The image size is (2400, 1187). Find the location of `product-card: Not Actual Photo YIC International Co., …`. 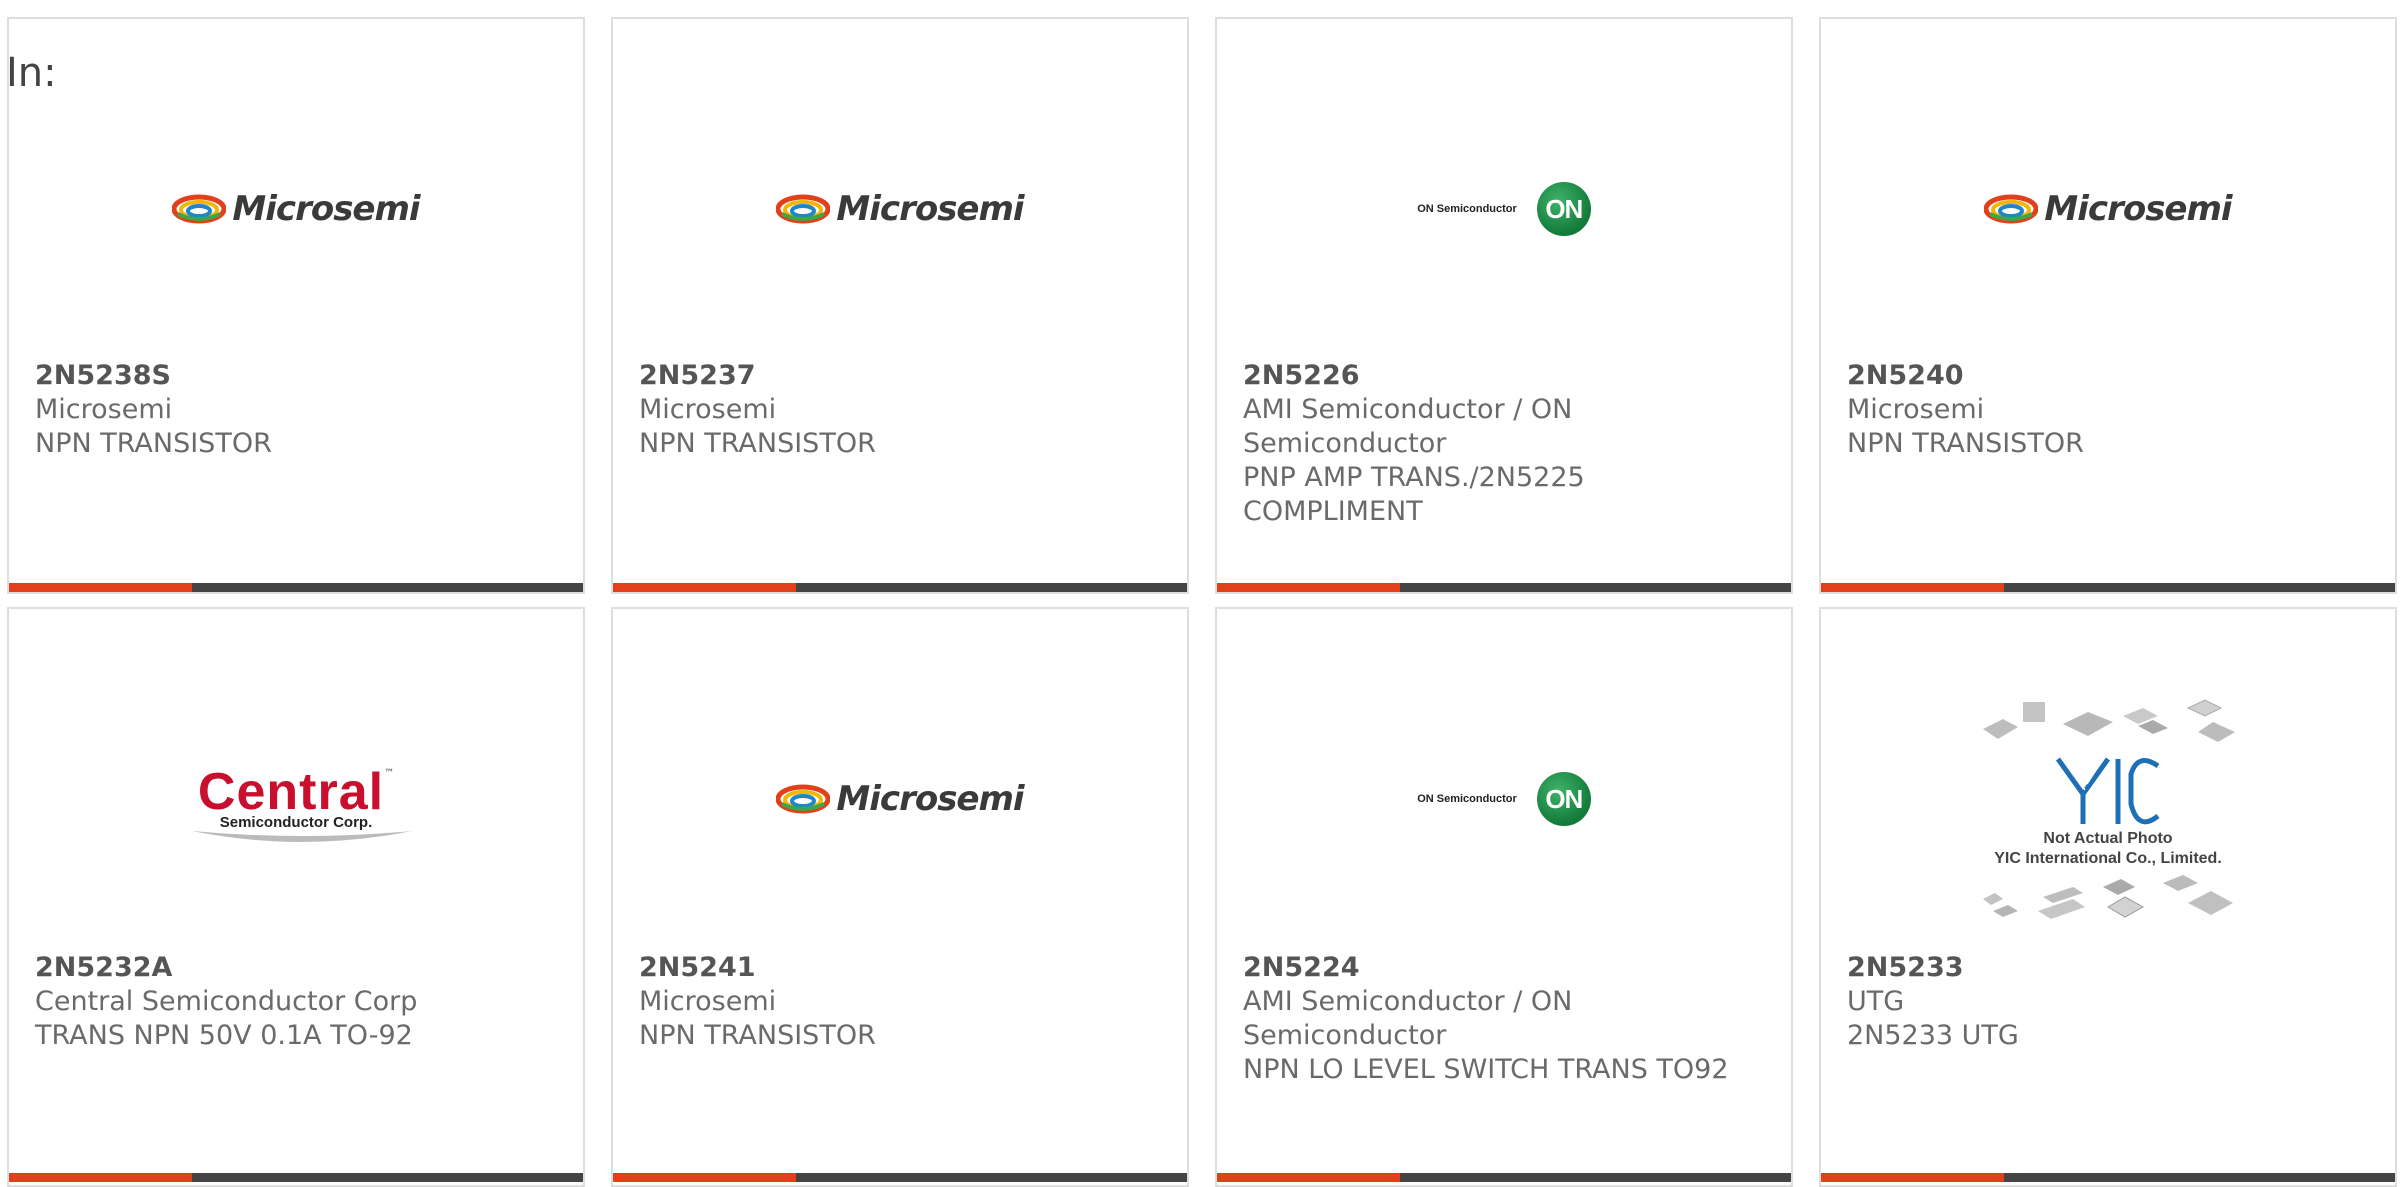

product-card: Not Actual Photo YIC International Co., … is located at coordinates (2108, 897).